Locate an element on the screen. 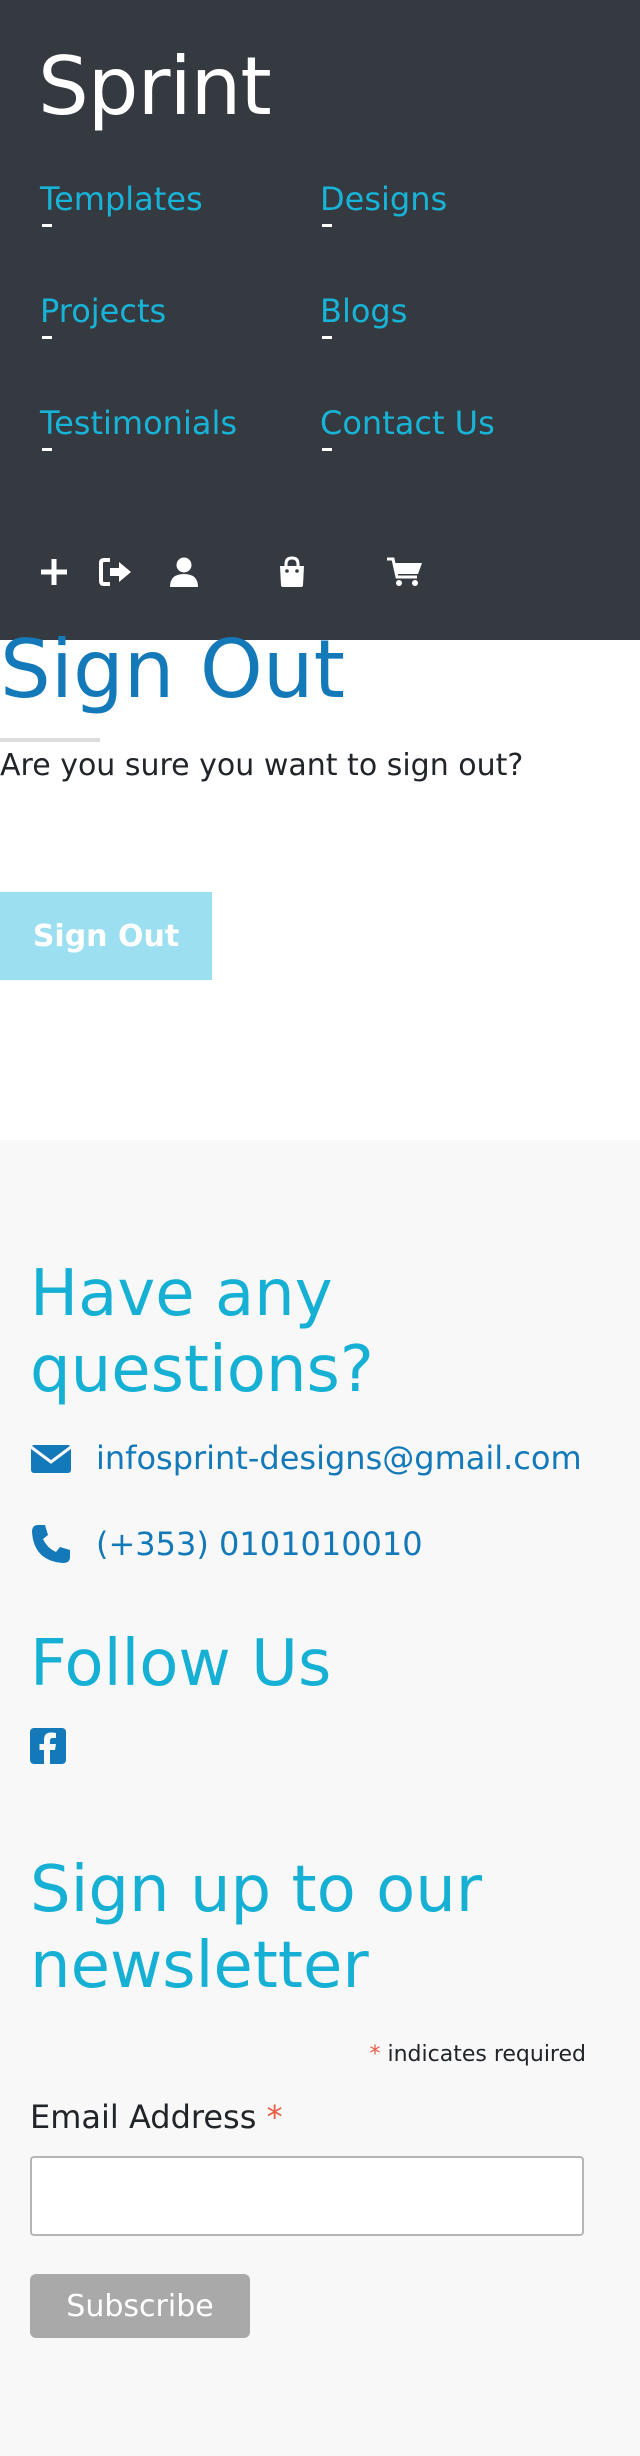  sign-out-icon is located at coordinates (116, 574).